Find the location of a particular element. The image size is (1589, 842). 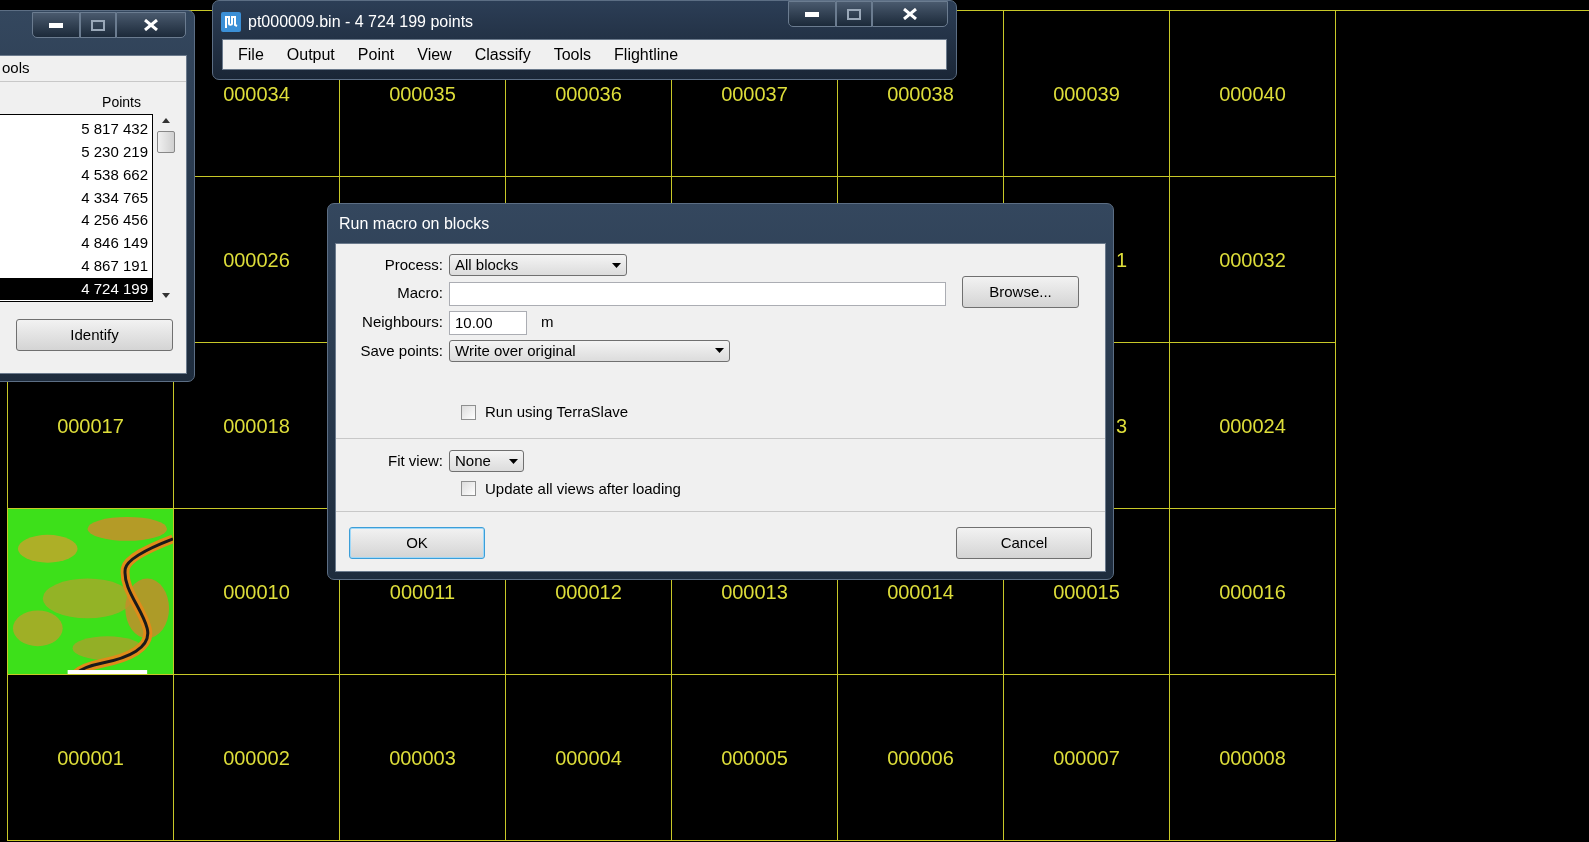

block-label: 000036 is located at coordinates (588, 94).